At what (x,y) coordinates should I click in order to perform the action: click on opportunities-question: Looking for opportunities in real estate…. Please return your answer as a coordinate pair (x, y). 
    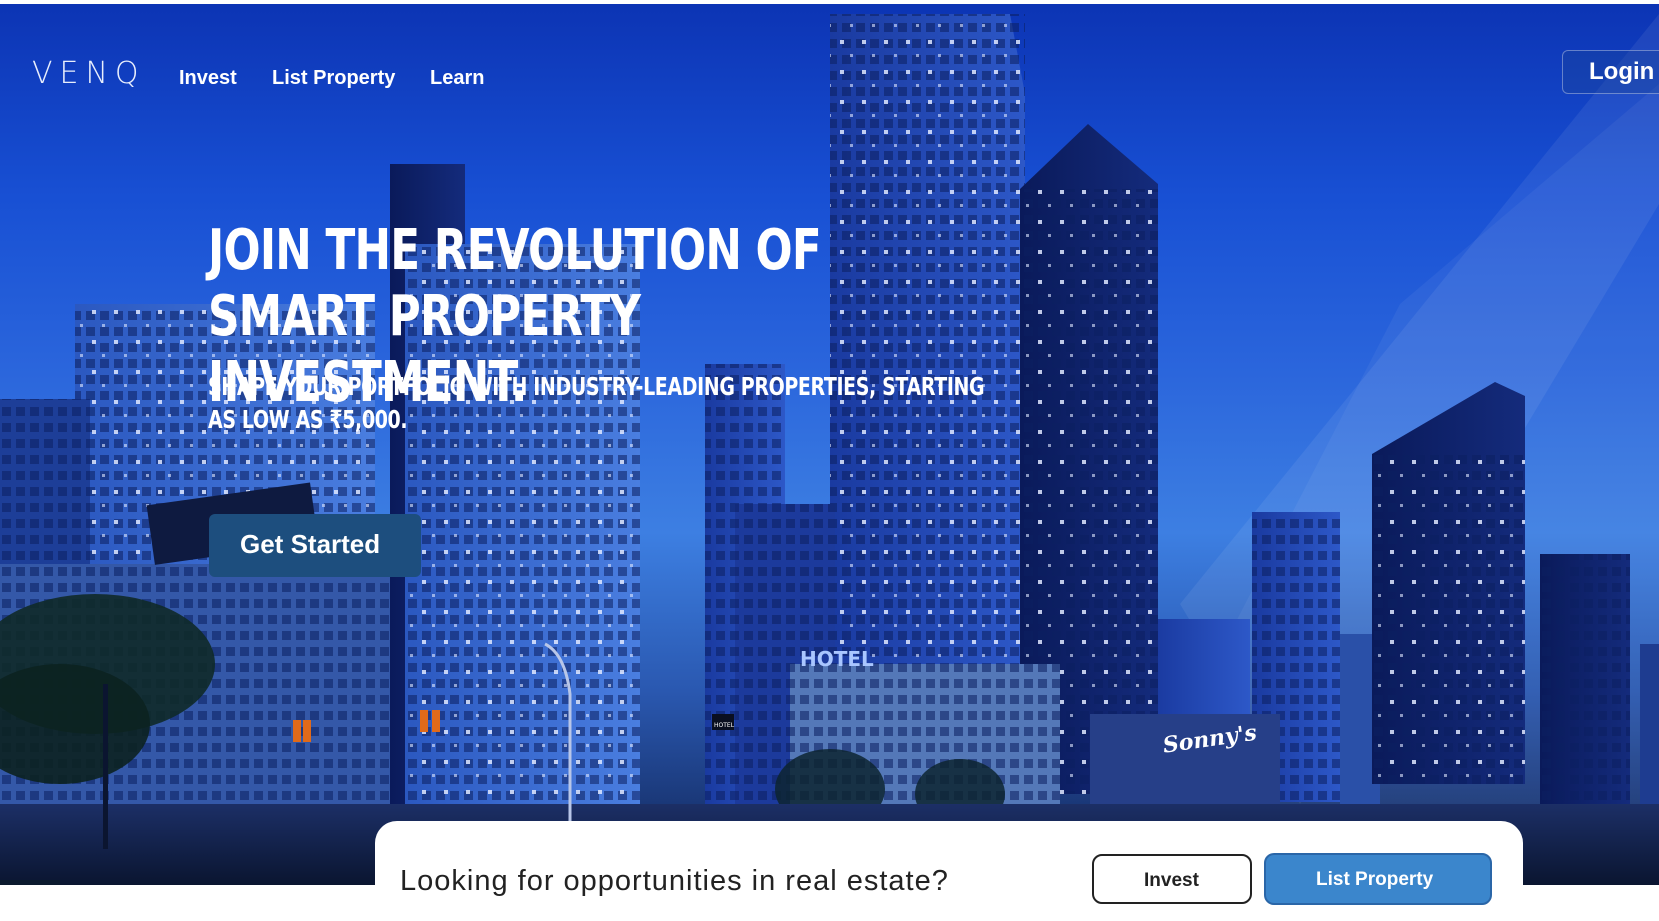
    Looking at the image, I should click on (674, 881).